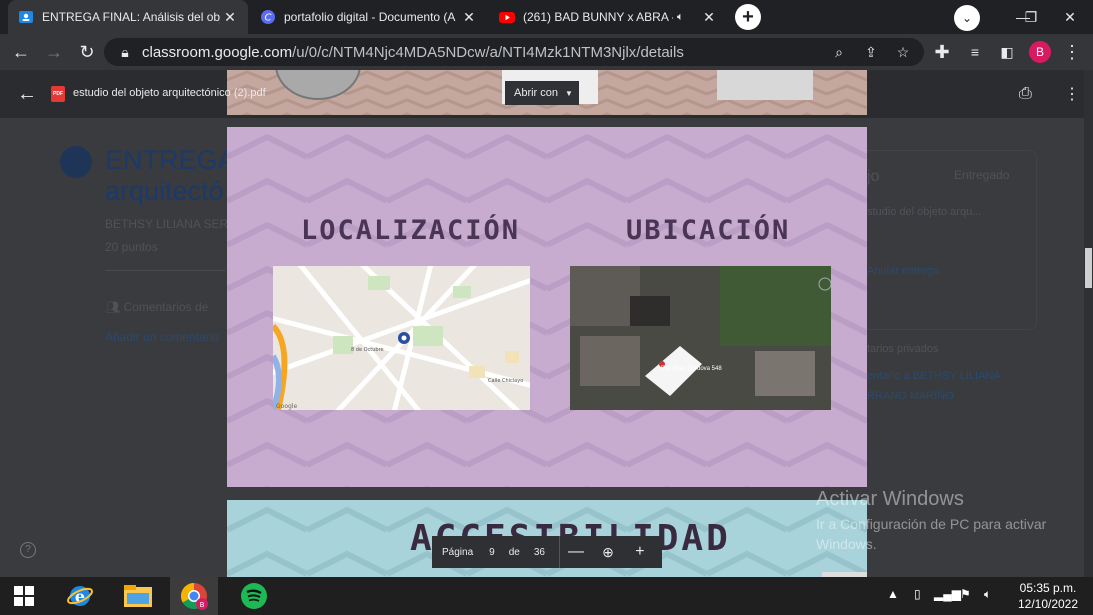 This screenshot has height=615, width=1093. What do you see at coordinates (576, 552) in the screenshot?
I see `zoom-out-button: —` at bounding box center [576, 552].